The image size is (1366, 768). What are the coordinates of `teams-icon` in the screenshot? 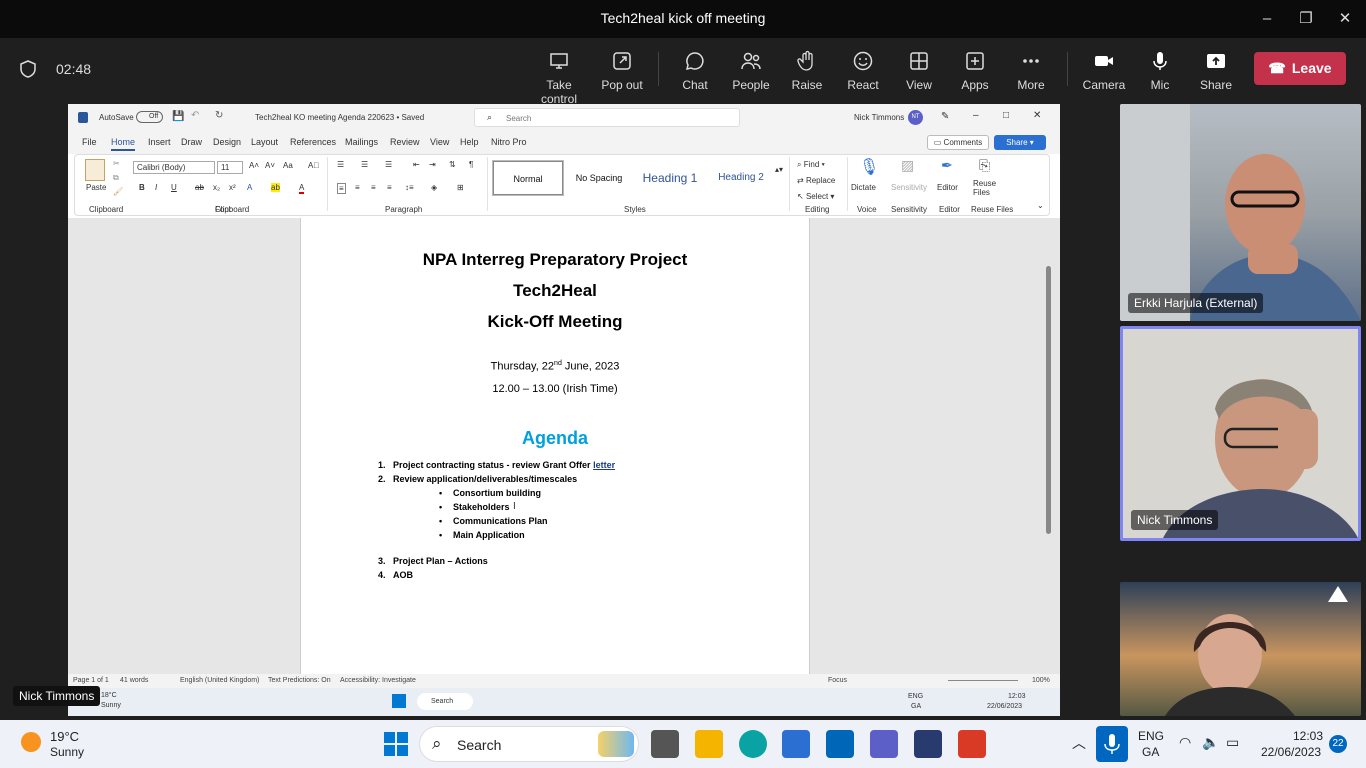 It's located at (884, 744).